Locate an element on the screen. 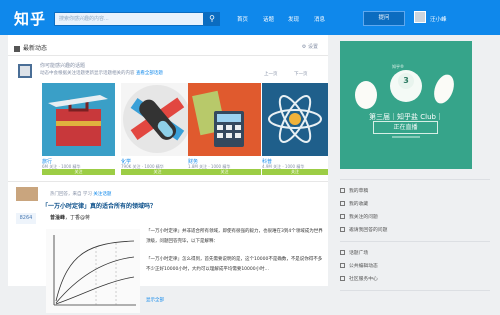 Image resolution: width=500 pixels, height=315 pixels. feed-icon is located at coordinates (17, 48).